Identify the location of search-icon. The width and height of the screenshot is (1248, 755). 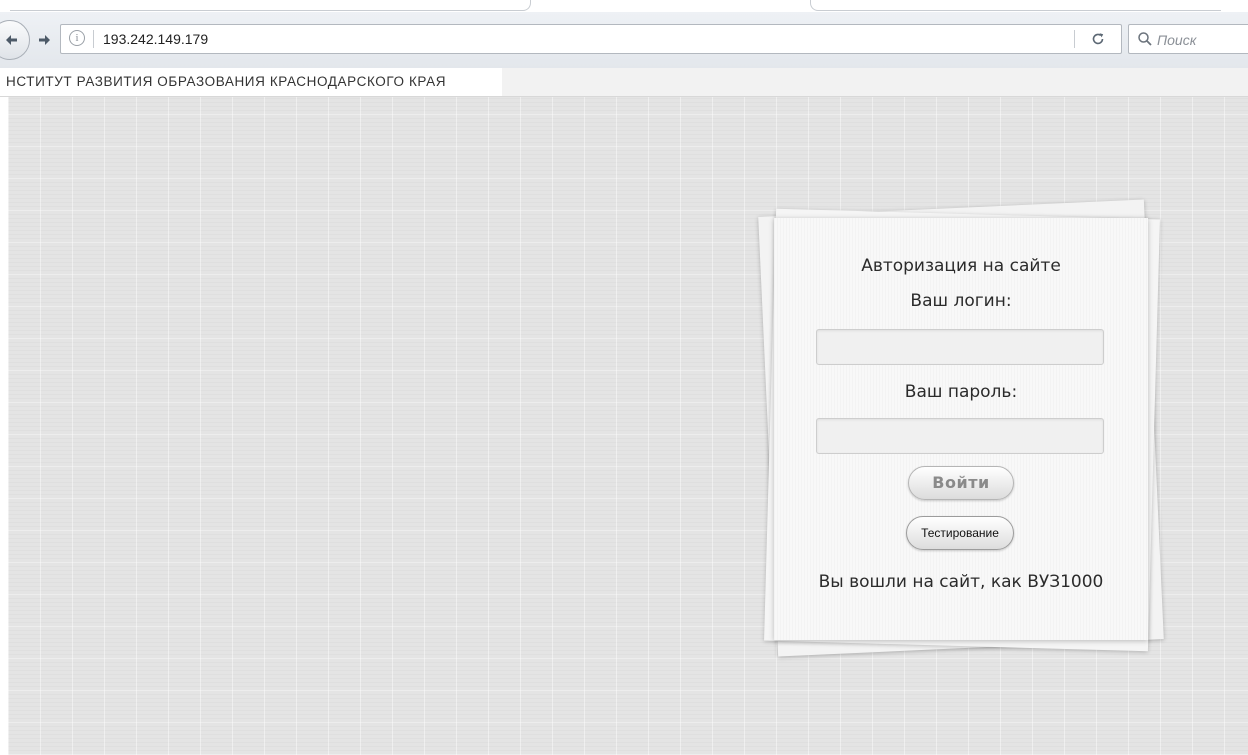
(1145, 39).